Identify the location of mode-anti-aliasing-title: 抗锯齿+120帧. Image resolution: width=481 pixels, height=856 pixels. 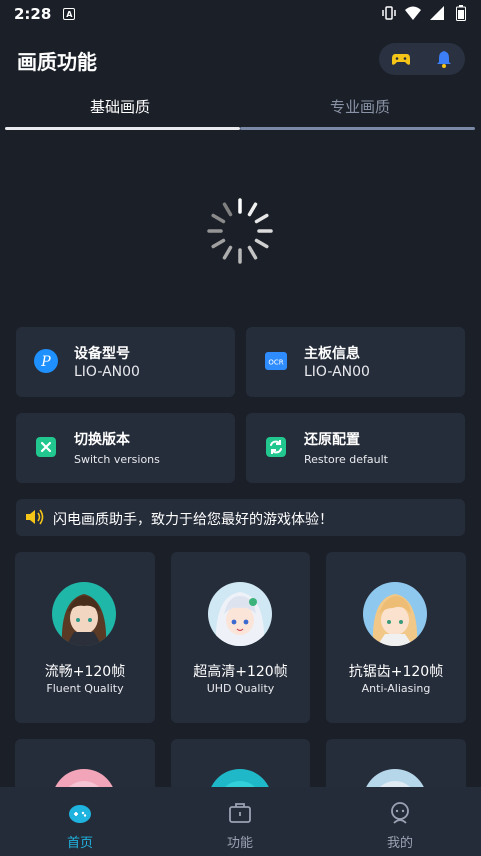
(396, 672).